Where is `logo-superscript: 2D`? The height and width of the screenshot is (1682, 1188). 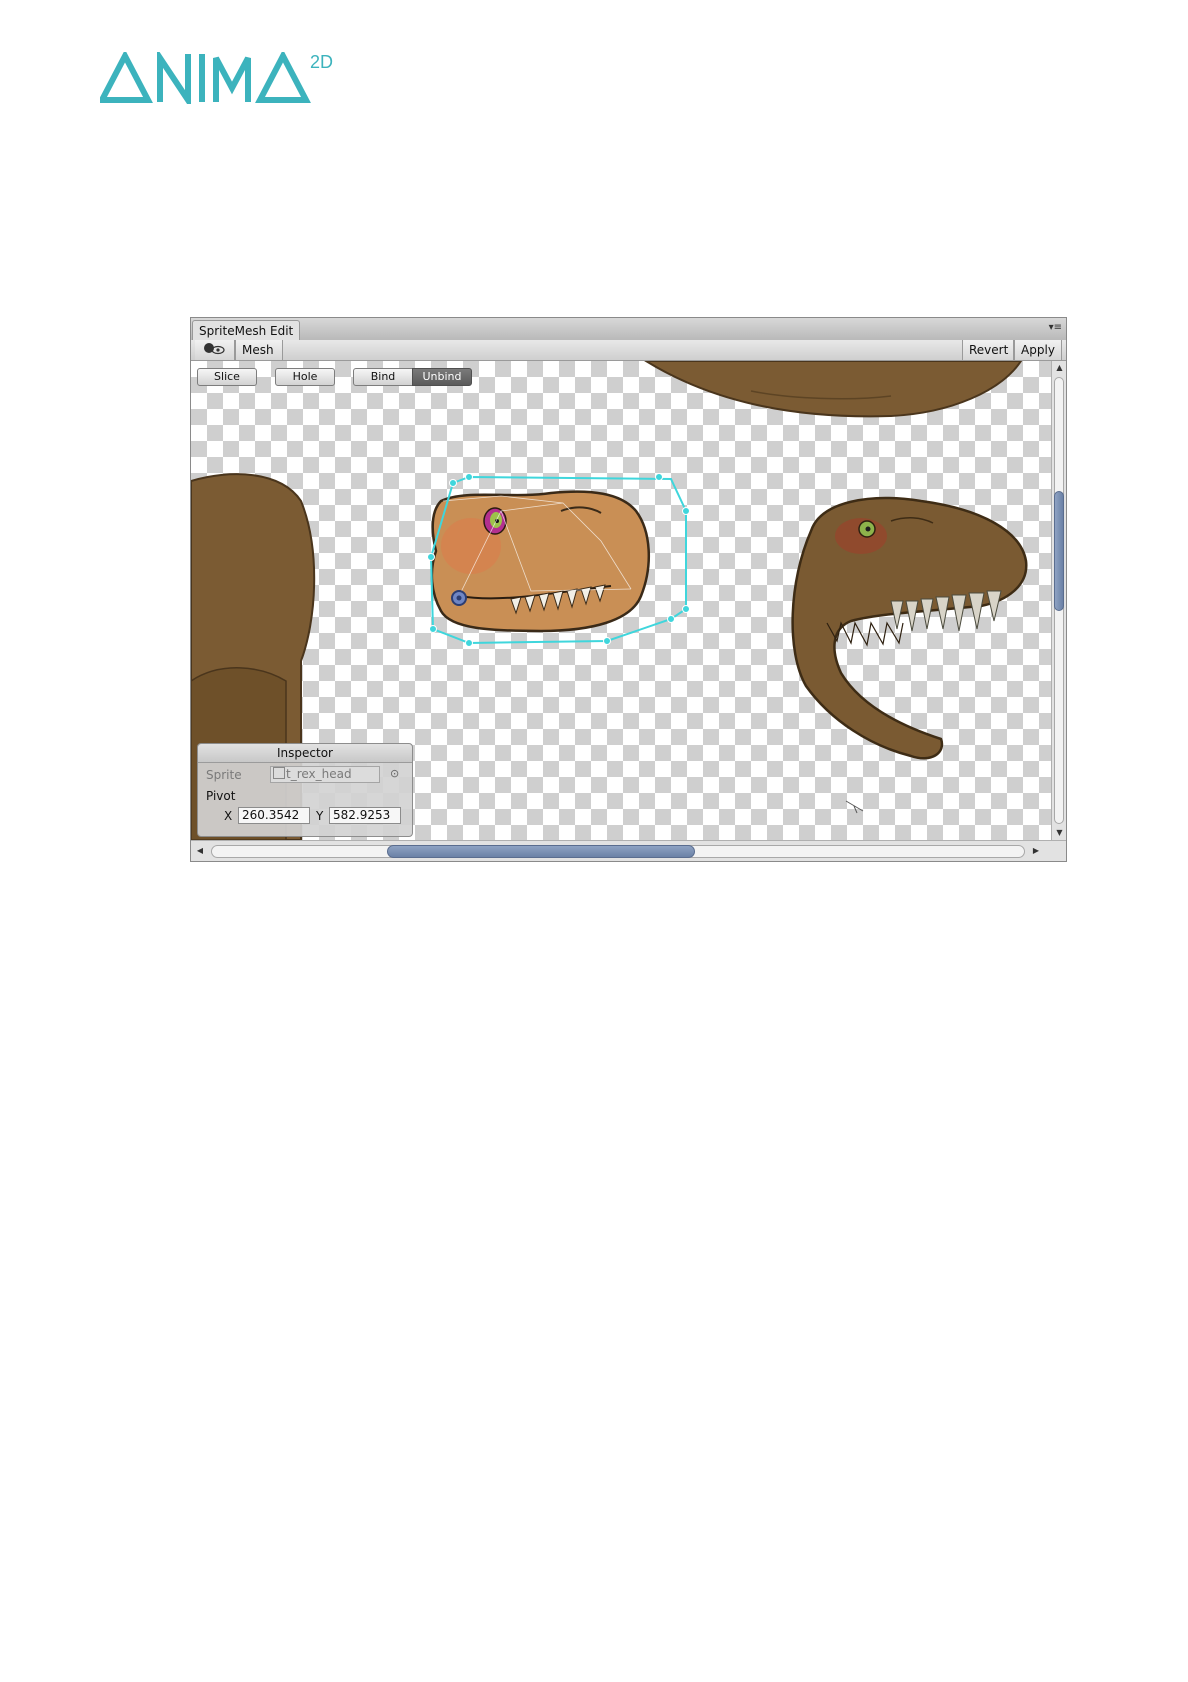 logo-superscript: 2D is located at coordinates (322, 62).